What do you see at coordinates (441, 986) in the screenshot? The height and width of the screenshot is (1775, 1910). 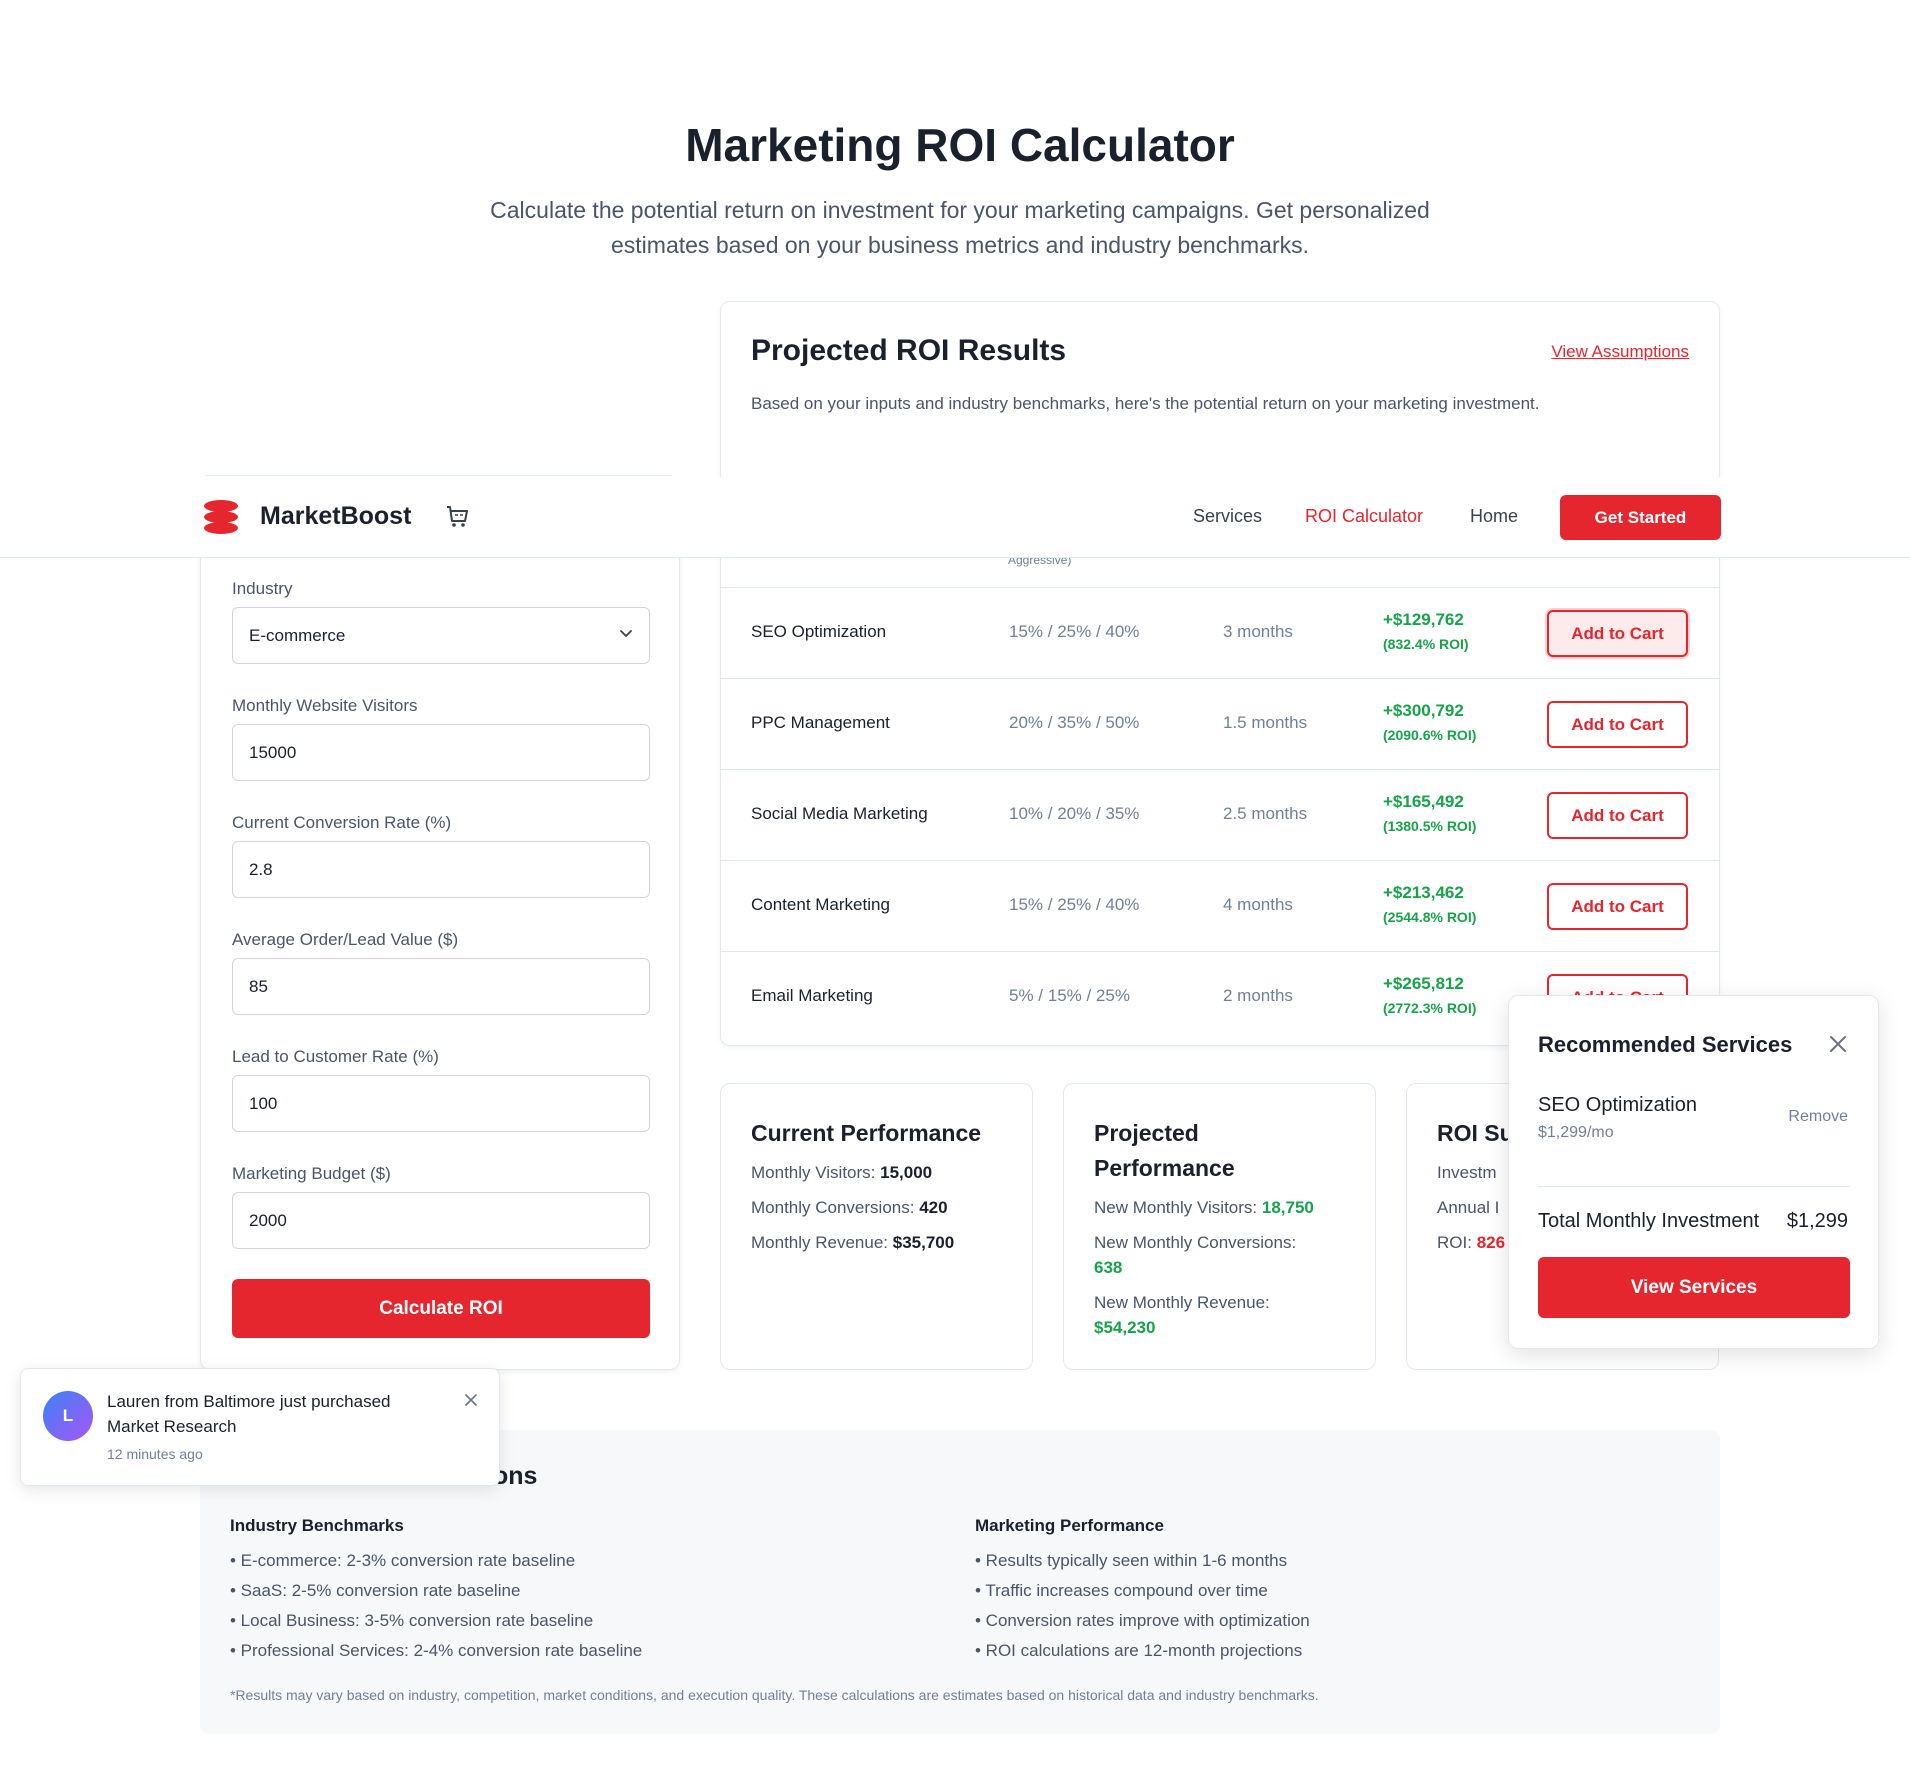 I see `order-value-input: 85` at bounding box center [441, 986].